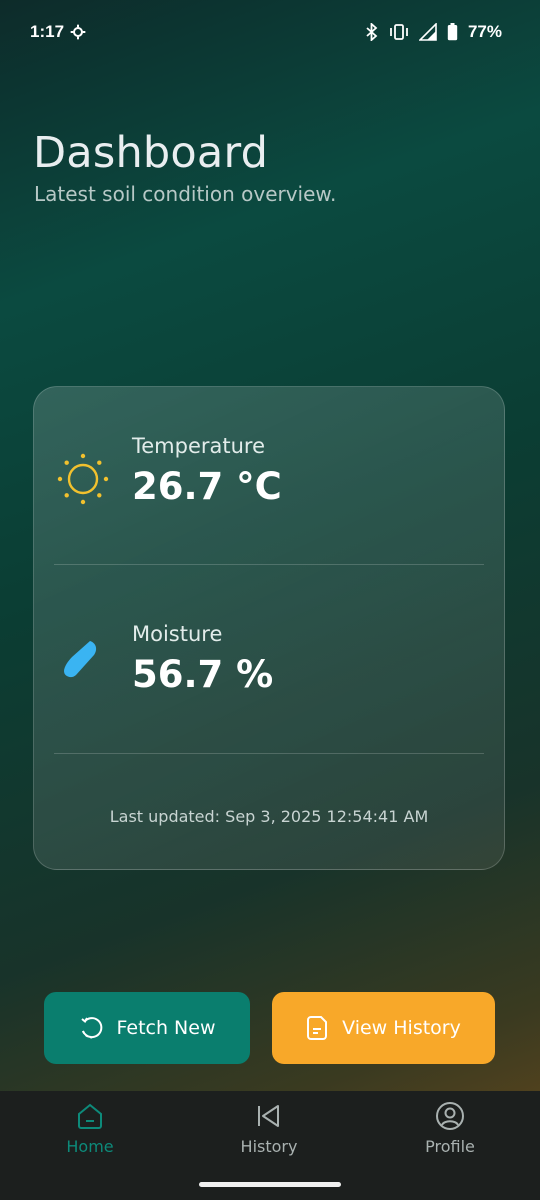 Image resolution: width=540 pixels, height=1200 pixels. What do you see at coordinates (90, 1116) in the screenshot?
I see `home-icon` at bounding box center [90, 1116].